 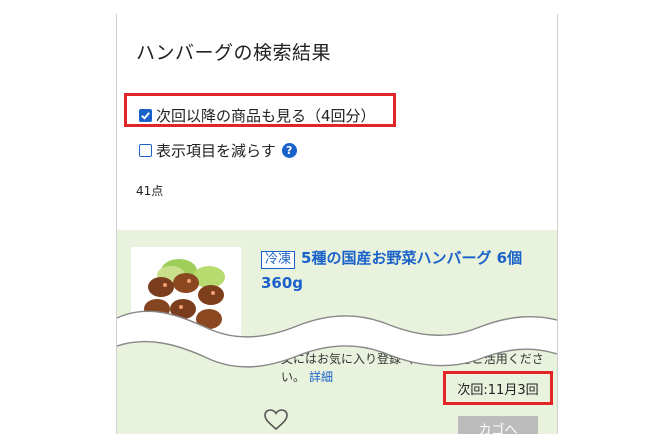 What do you see at coordinates (266, 116) in the screenshot?
I see `show-next-items-label: 次回以降の商品も見る（4回分）` at bounding box center [266, 116].